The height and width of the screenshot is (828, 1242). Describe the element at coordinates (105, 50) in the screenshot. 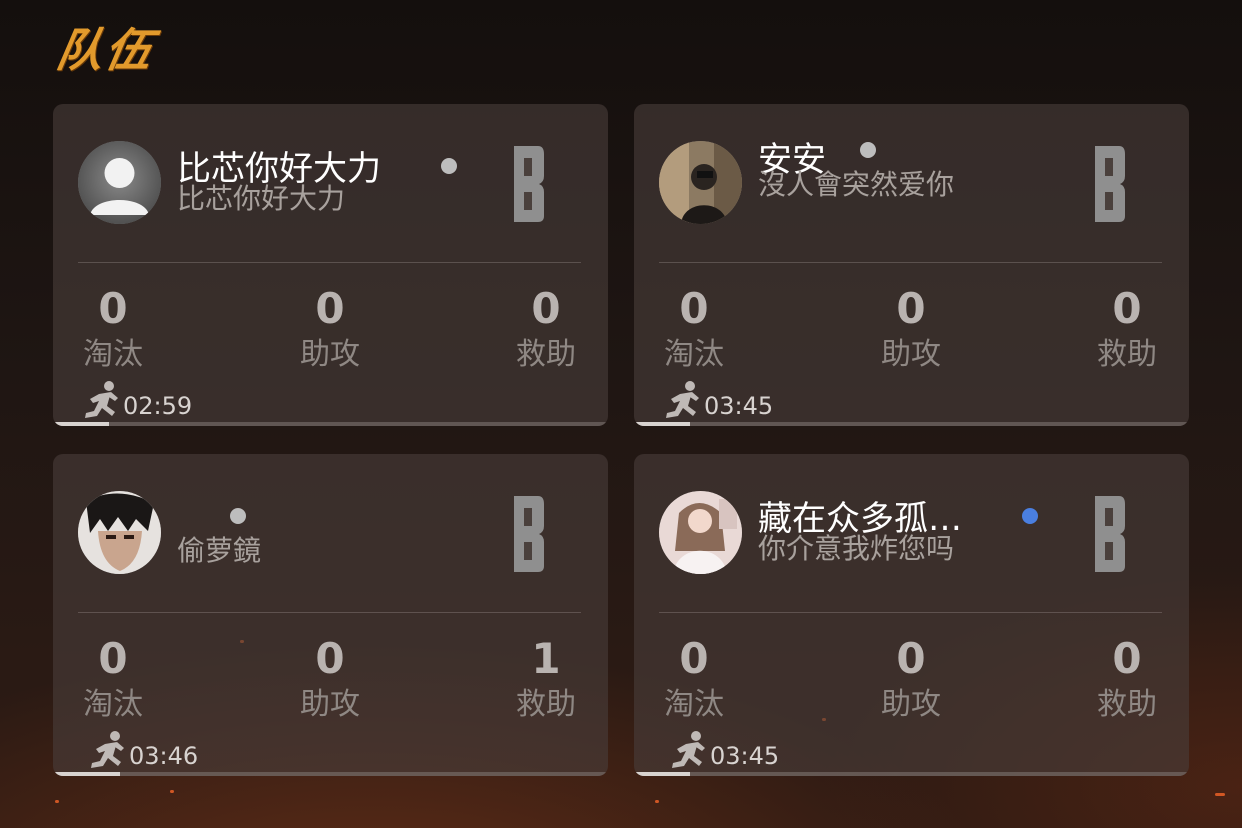

I see `section-title: 队伍` at that location.